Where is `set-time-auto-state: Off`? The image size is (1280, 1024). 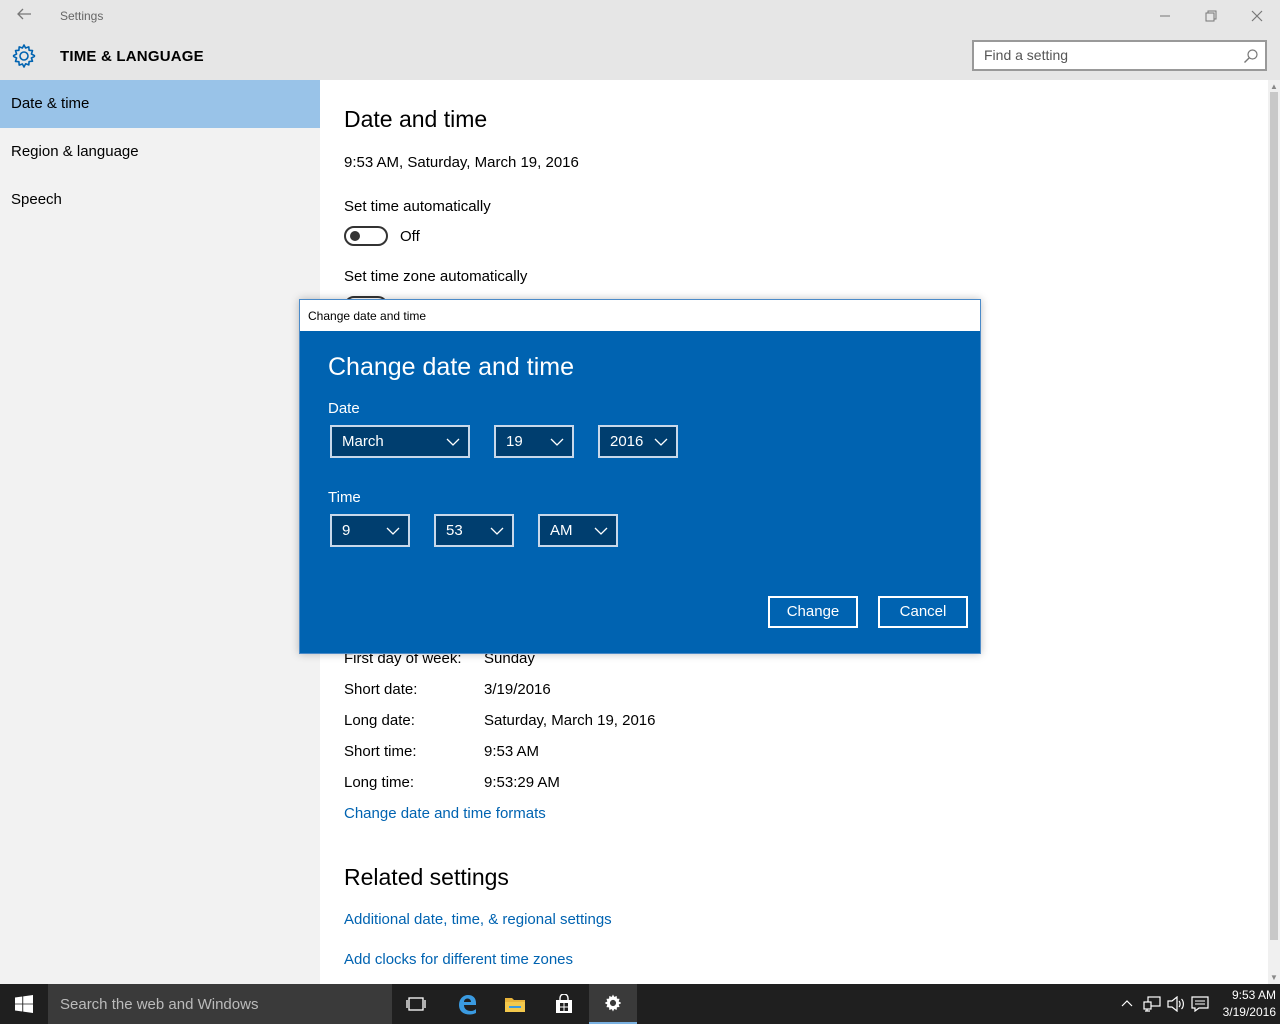 set-time-auto-state: Off is located at coordinates (410, 236).